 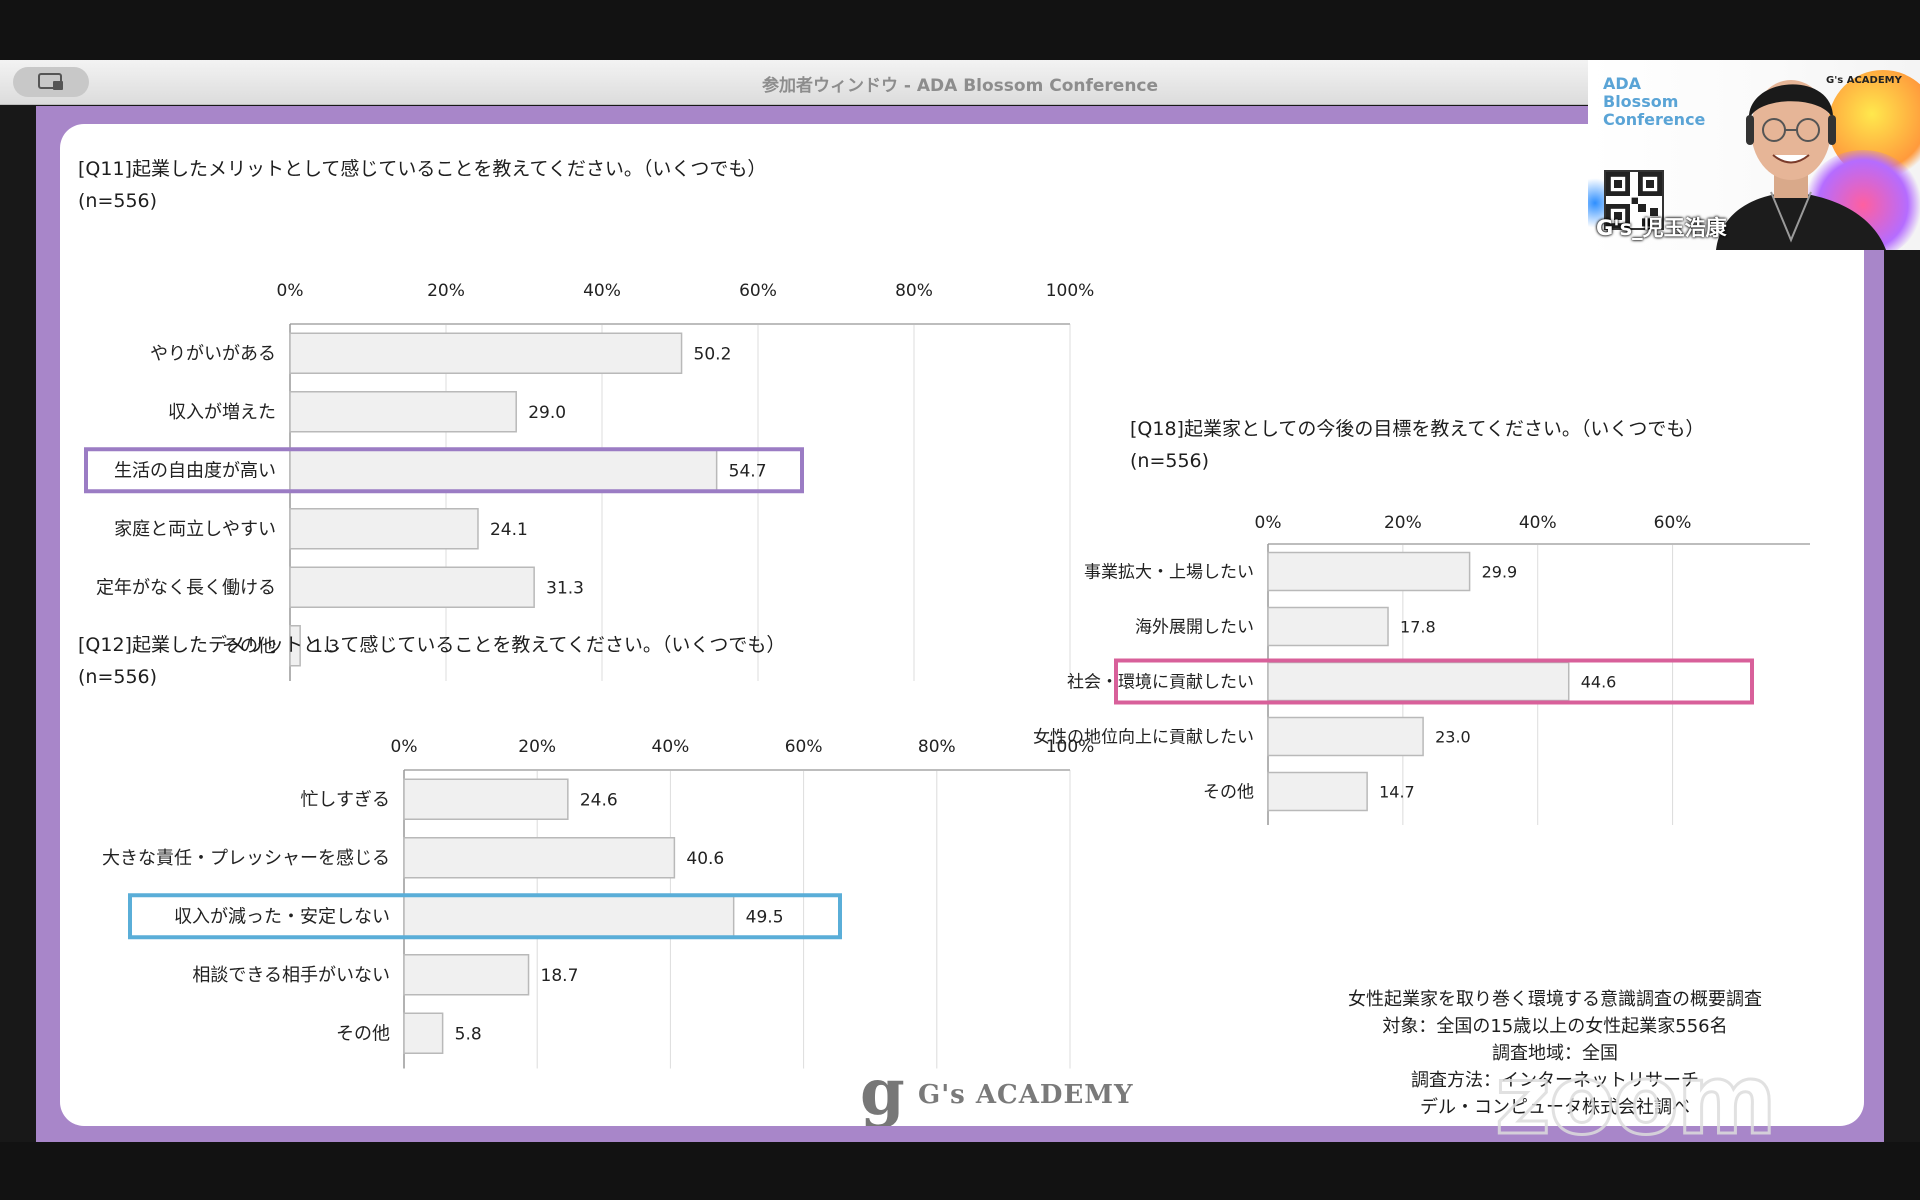 What do you see at coordinates (195, 529) in the screenshot?
I see `category-label: 家庭と両立しやすい` at bounding box center [195, 529].